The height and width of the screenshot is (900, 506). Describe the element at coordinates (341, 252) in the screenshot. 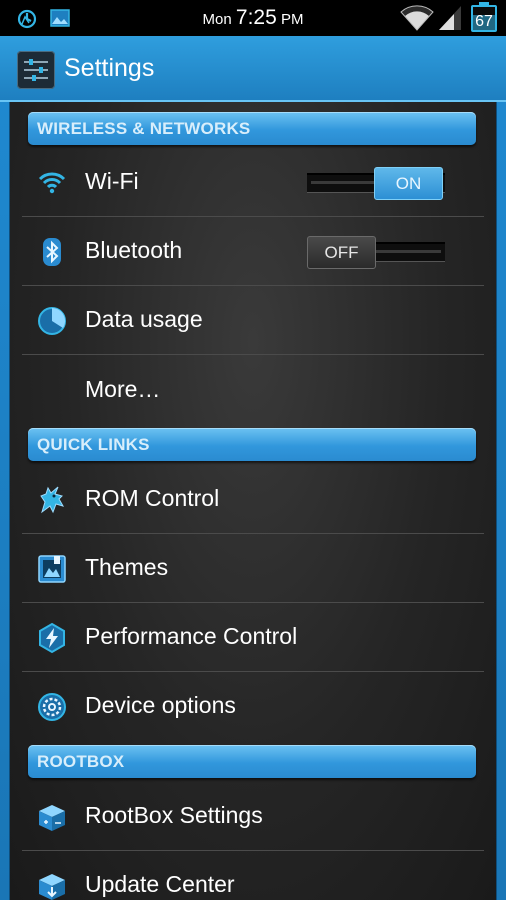

I see `toggle-knob-off: OFF` at that location.